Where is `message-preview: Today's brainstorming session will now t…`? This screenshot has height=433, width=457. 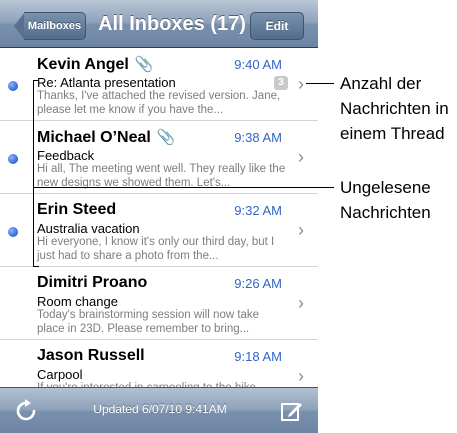 message-preview: Today's brainstorming session will now t… is located at coordinates (148, 322).